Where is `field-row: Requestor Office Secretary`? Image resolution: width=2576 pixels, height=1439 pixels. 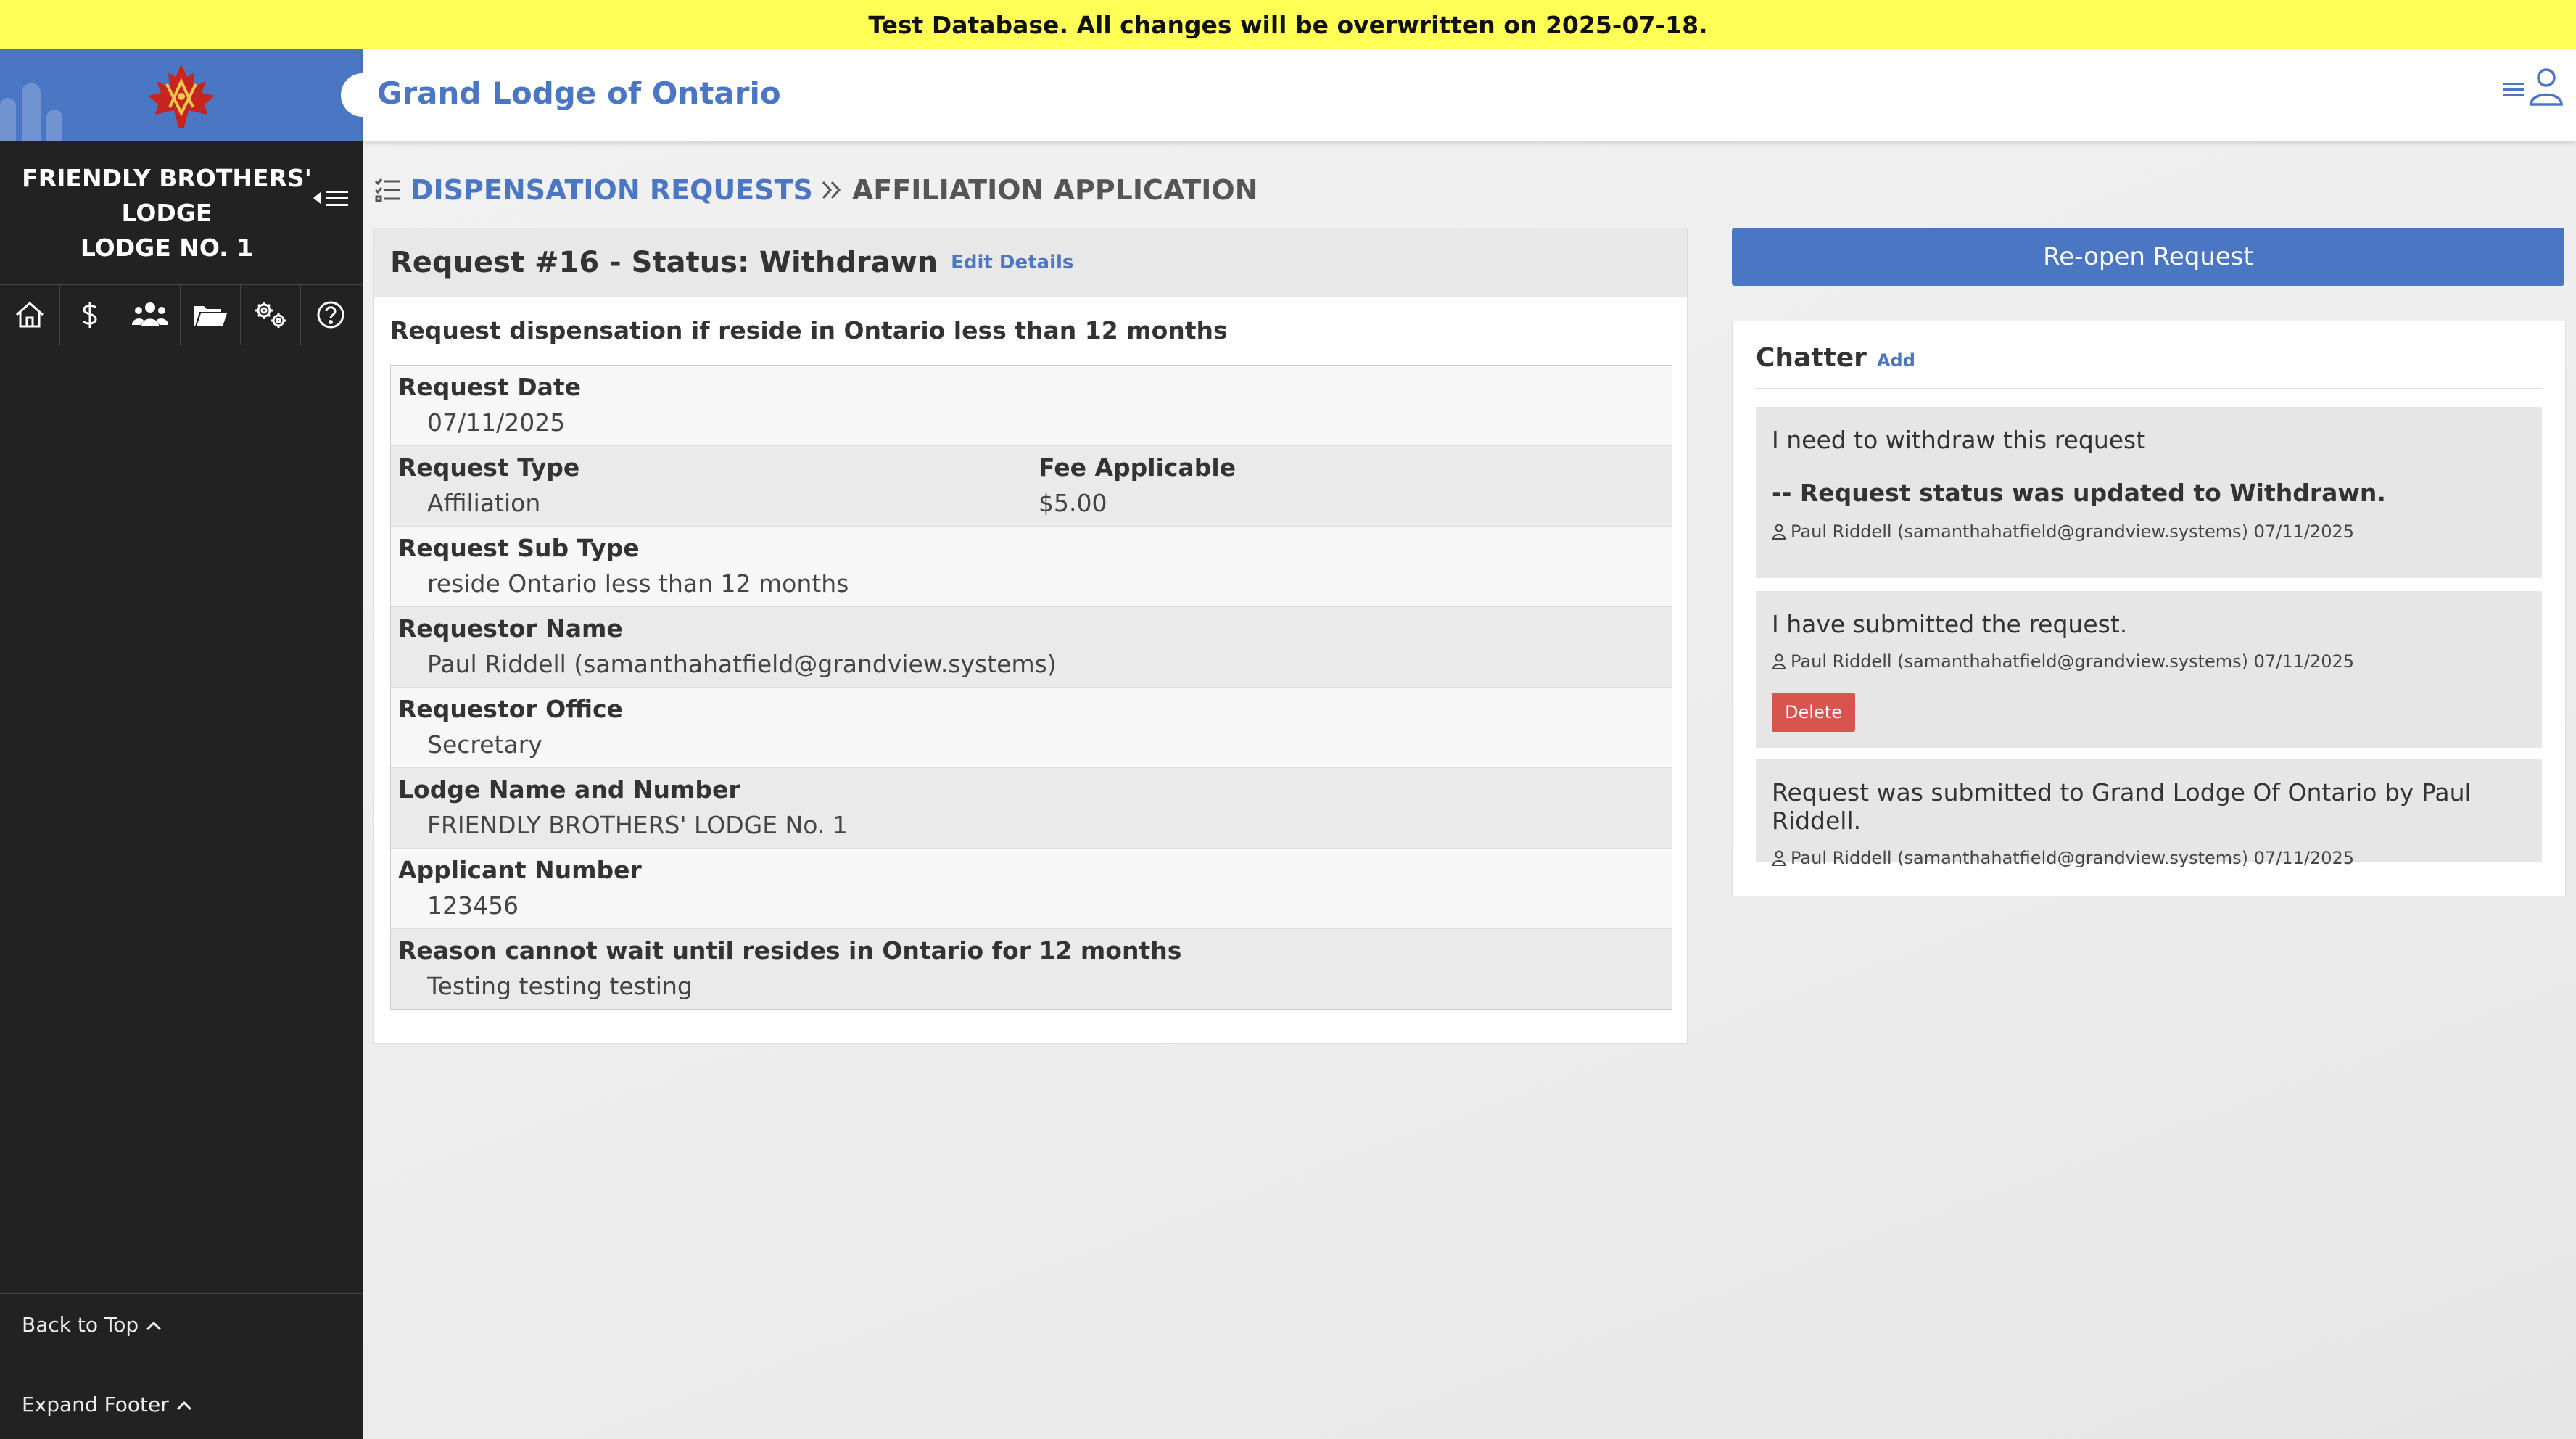
field-row: Requestor Office Secretary is located at coordinates (1031, 728).